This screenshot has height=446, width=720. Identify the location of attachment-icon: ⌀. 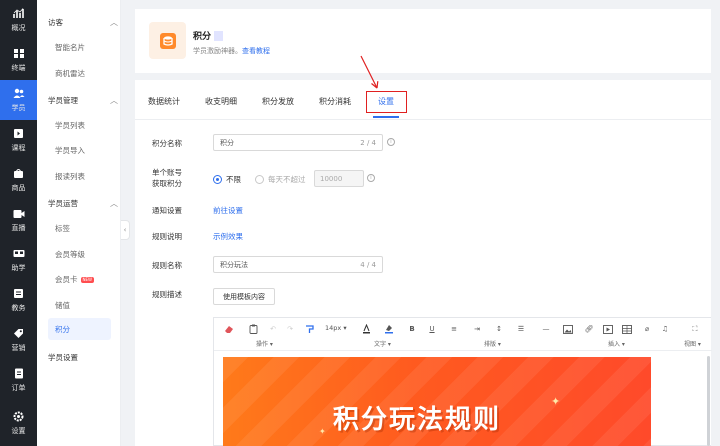
(647, 329).